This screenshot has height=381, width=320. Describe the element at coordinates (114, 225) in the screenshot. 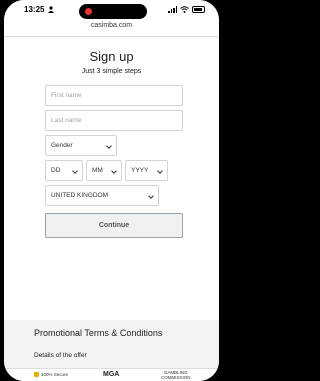

I see `continue-button: Continue` at that location.